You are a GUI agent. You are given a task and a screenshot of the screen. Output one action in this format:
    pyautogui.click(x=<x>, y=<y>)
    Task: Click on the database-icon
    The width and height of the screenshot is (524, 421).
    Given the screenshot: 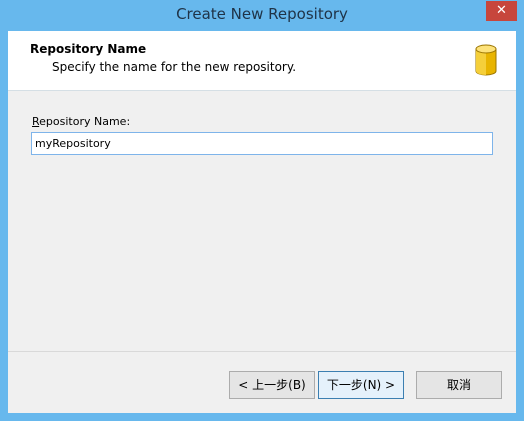 What is the action you would take?
    pyautogui.click(x=486, y=60)
    